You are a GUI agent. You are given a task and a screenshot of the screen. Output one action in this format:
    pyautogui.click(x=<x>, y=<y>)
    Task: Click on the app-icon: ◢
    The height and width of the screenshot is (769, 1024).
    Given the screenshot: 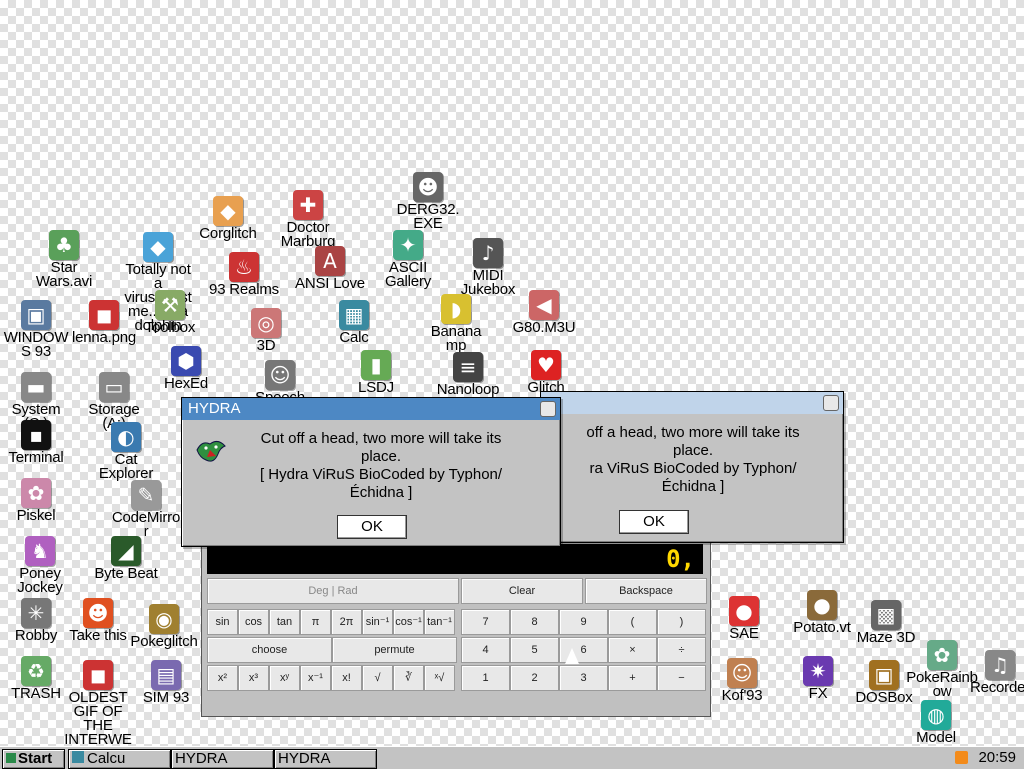 What is the action you would take?
    pyautogui.click(x=126, y=551)
    